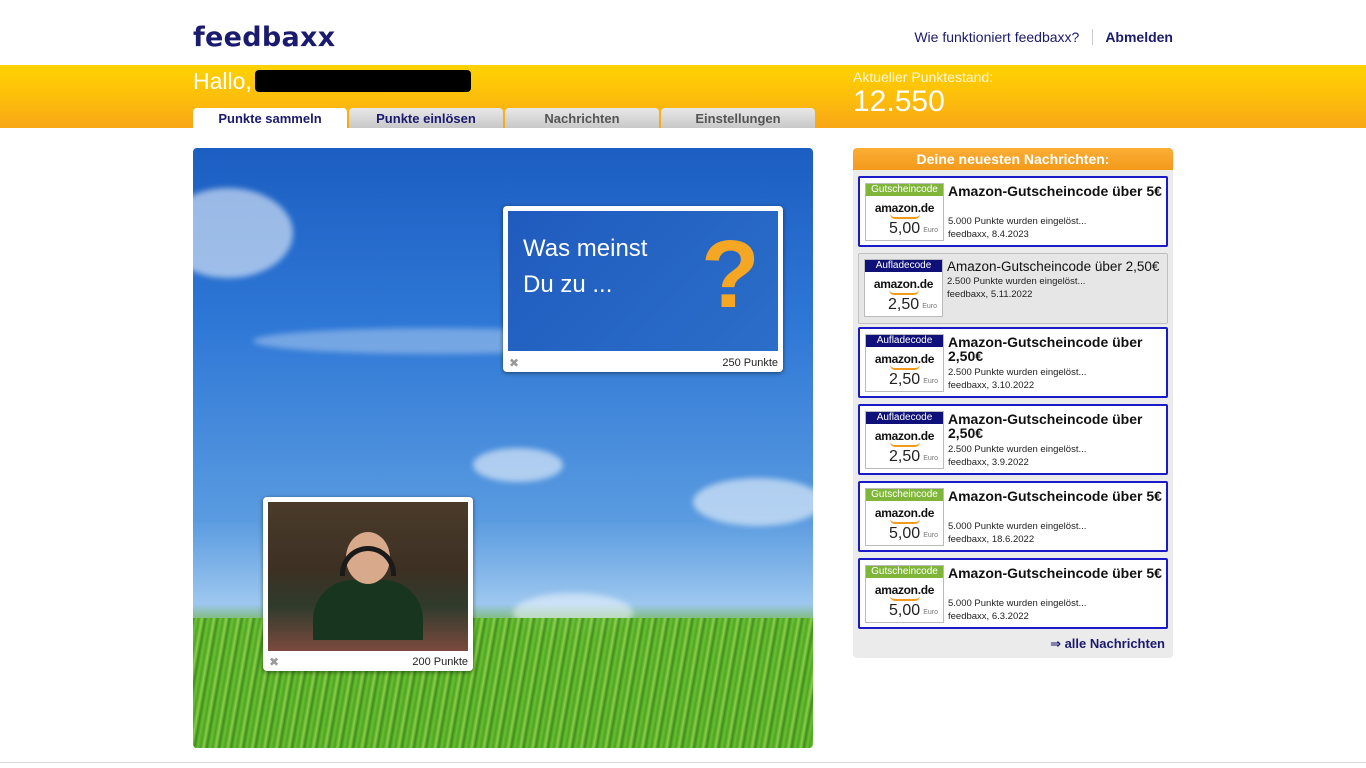 This screenshot has height=768, width=1366. I want to click on video-card: ✖ 200 Punkte, so click(368, 584).